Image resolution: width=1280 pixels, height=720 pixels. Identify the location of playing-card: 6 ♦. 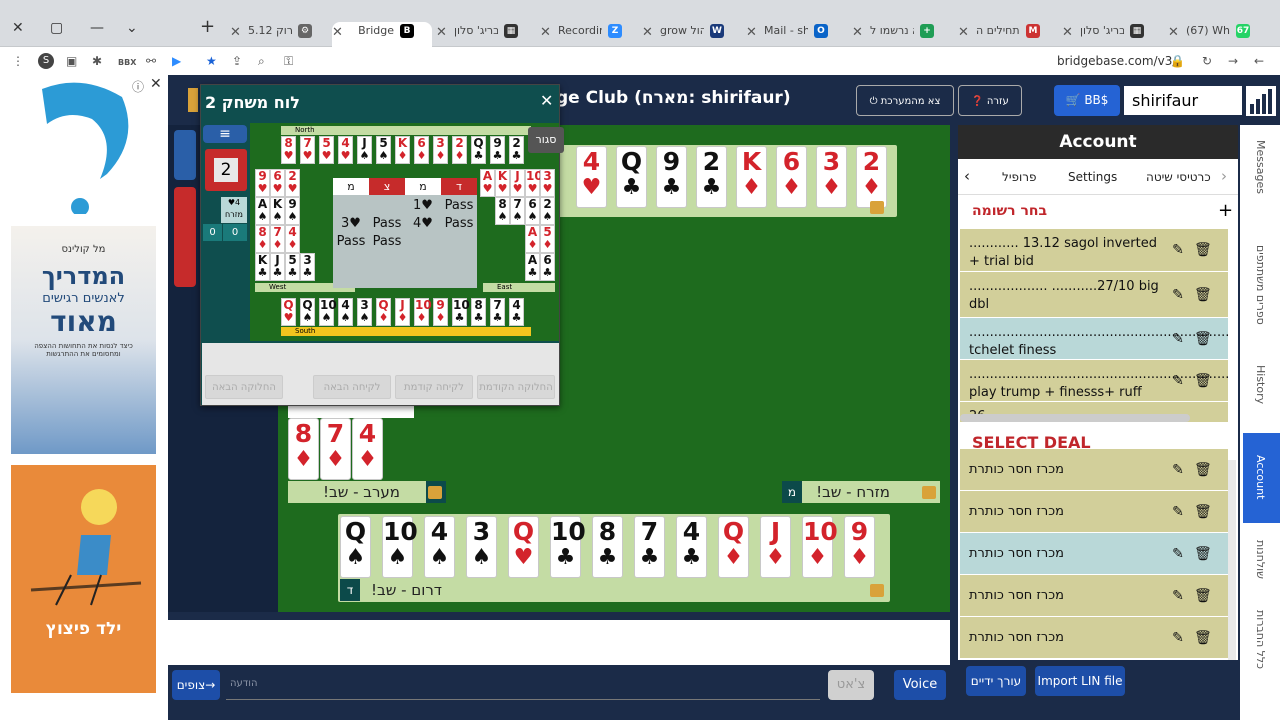
(791, 177).